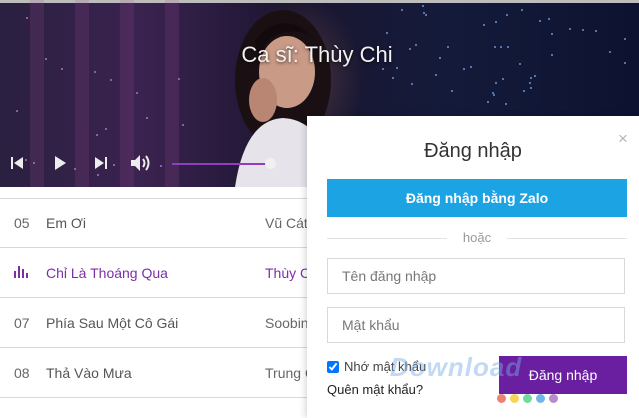  I want to click on login-submit-button: Đăng nhập, so click(563, 375).